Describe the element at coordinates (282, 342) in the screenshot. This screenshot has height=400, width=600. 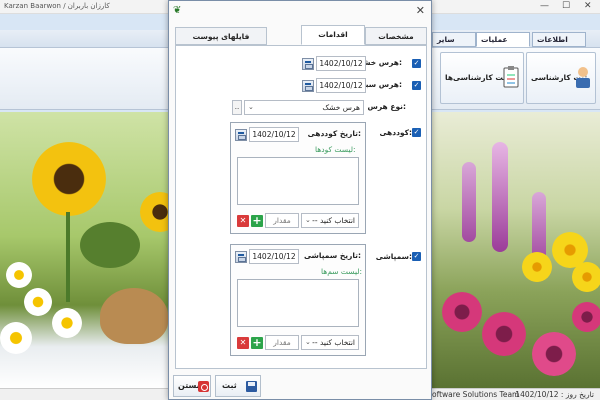
I see `pesticide-quantity-input: مقدار` at that location.